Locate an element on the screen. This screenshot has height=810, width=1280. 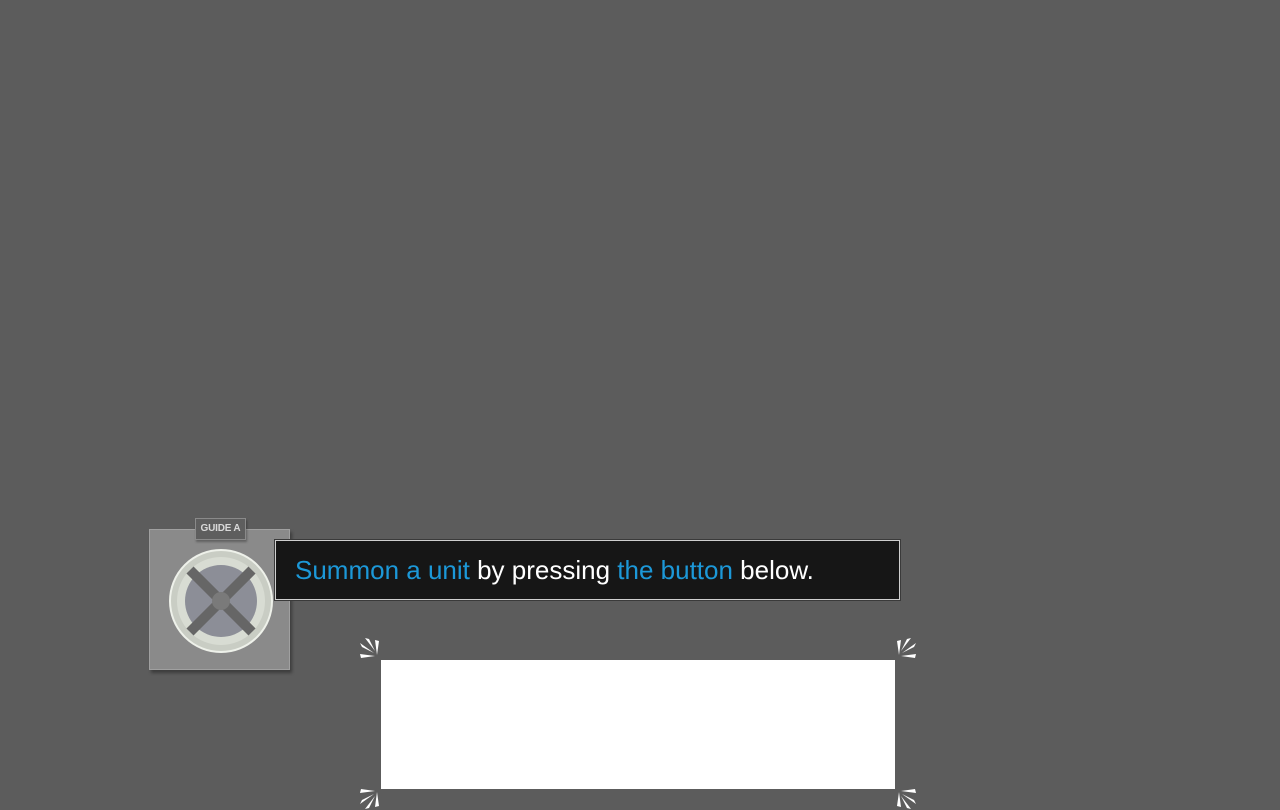
crossed-circle-icon is located at coordinates (221, 601).